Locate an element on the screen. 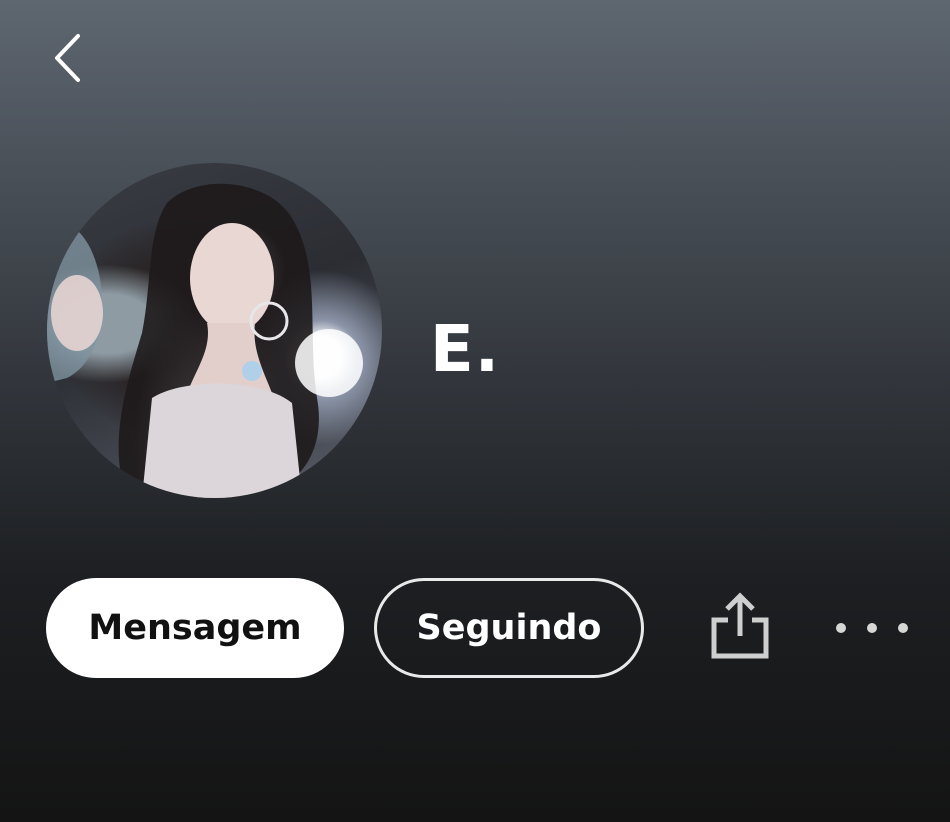 The image size is (950, 822). chevron-left-icon is located at coordinates (67, 58).